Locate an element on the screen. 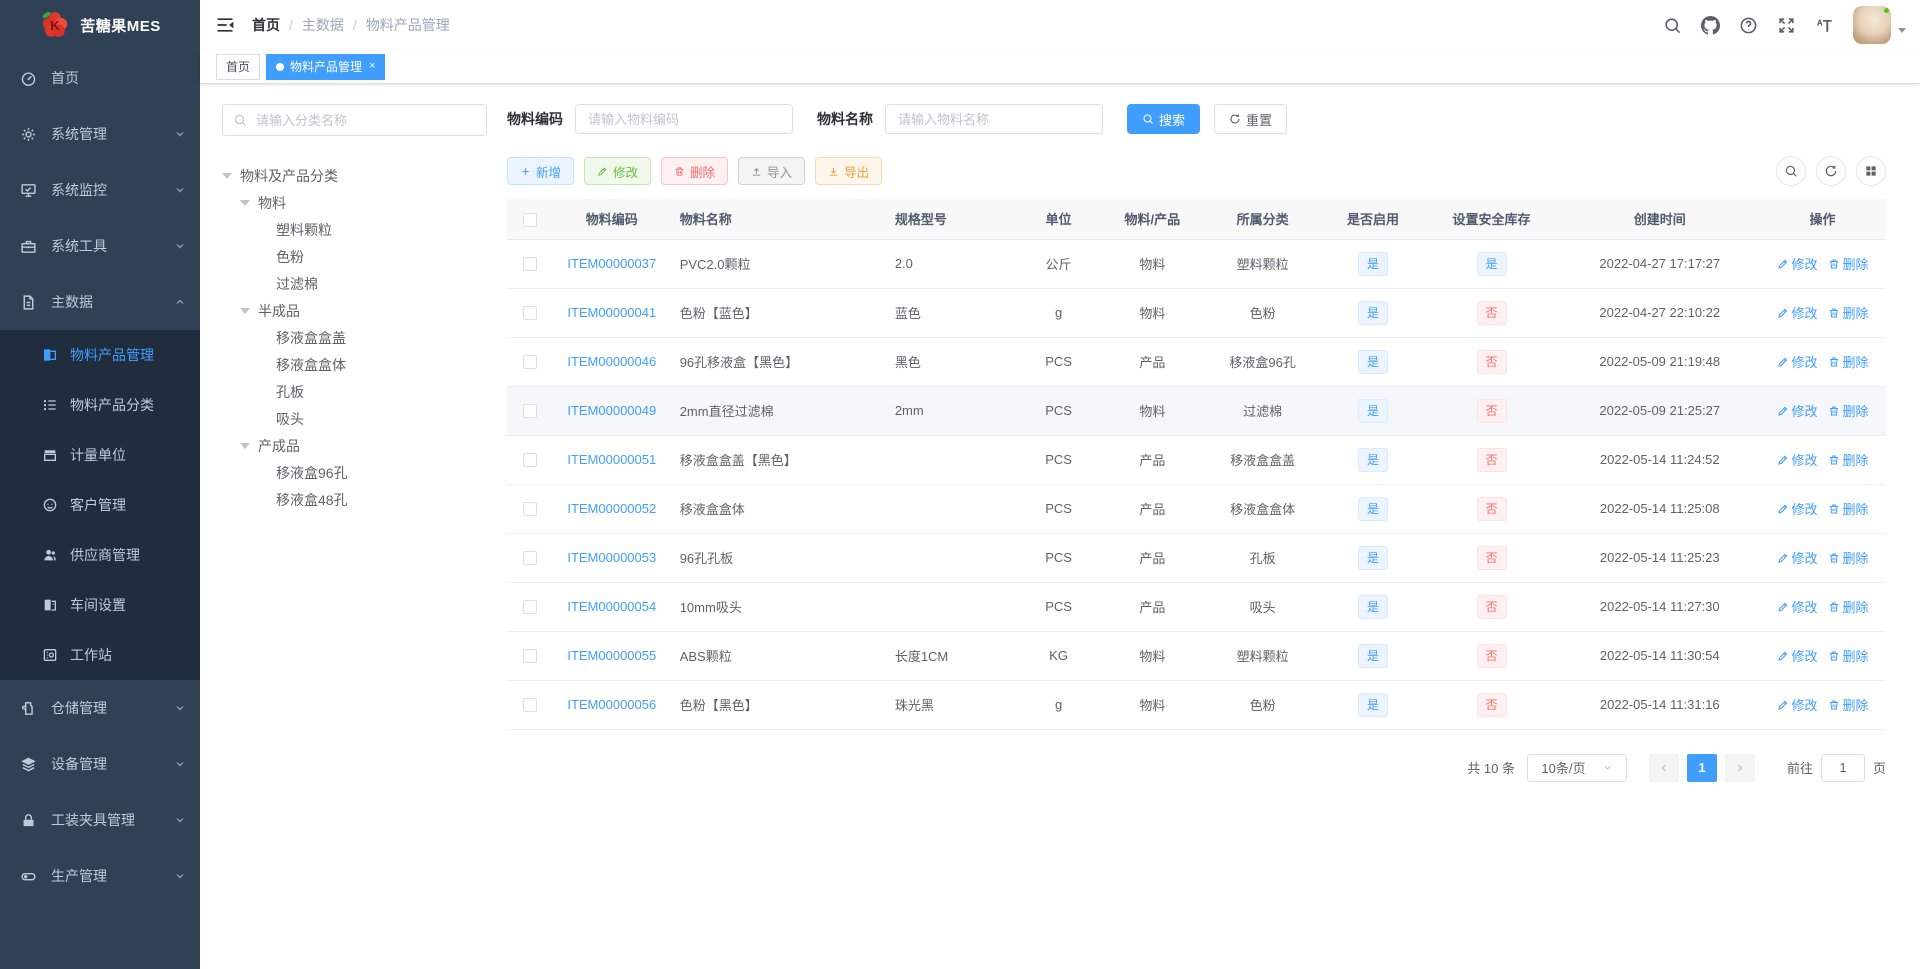  item-code-link: ITEM00000051 is located at coordinates (611, 459).